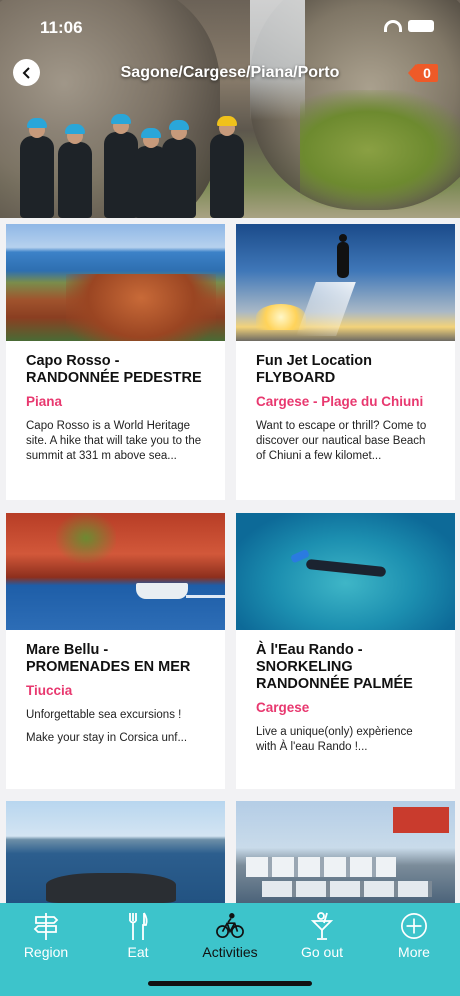  I want to click on tab-label: Region, so click(46, 952).